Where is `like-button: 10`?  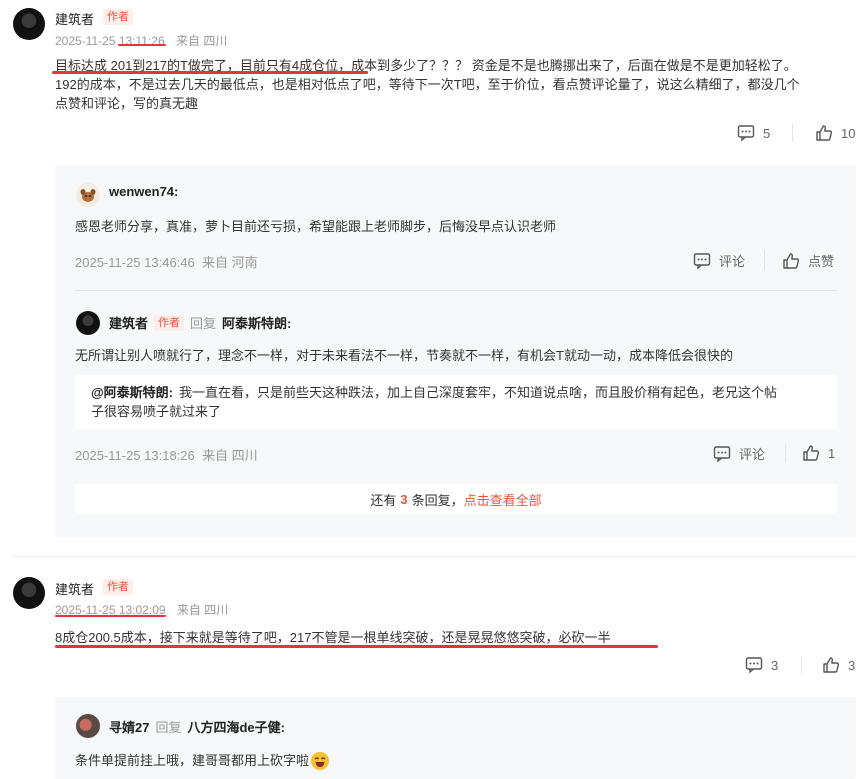 like-button: 10 is located at coordinates (835, 133).